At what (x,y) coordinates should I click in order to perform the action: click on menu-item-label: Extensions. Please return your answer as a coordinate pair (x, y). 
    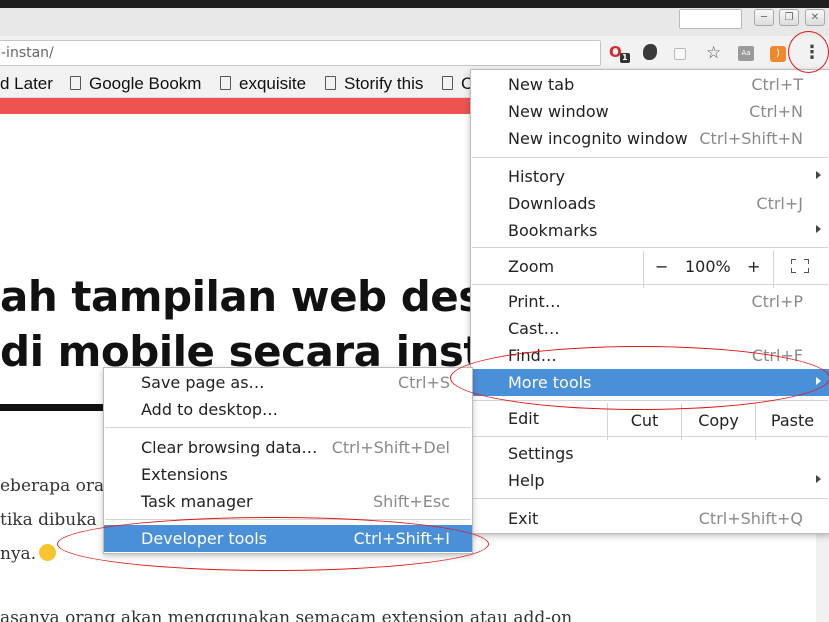
    Looking at the image, I should click on (184, 474).